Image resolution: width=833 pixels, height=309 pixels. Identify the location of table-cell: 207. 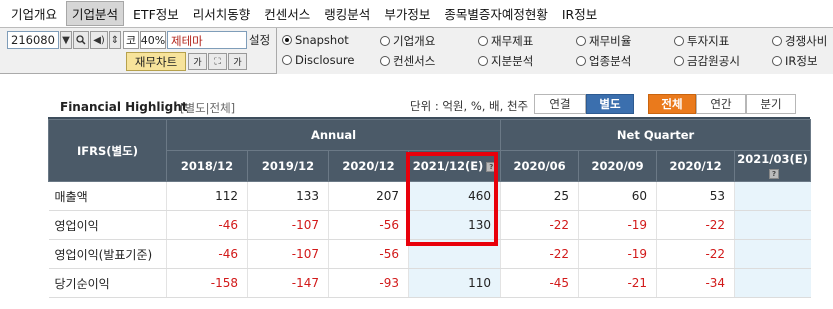
(368, 196).